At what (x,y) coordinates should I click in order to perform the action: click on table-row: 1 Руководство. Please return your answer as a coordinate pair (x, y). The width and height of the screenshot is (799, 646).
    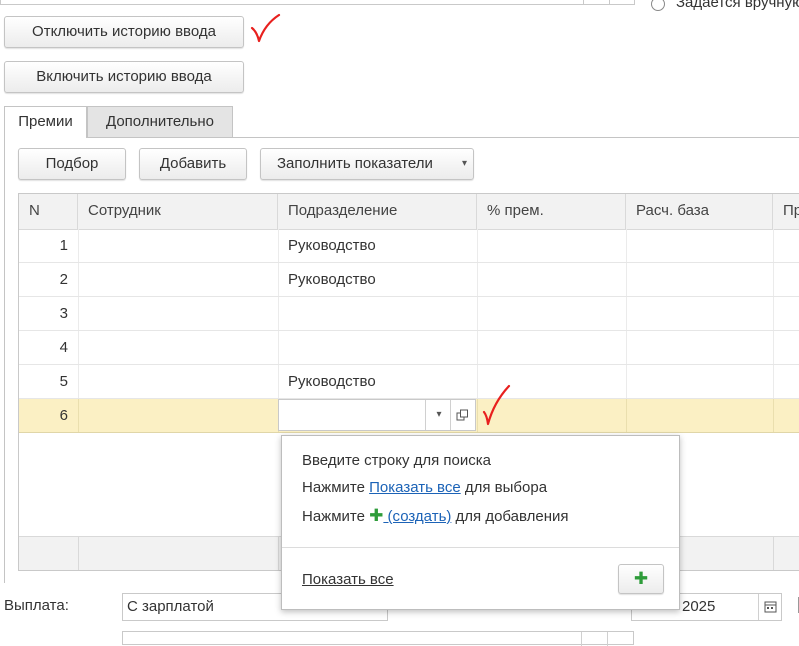
    Looking at the image, I should click on (409, 246).